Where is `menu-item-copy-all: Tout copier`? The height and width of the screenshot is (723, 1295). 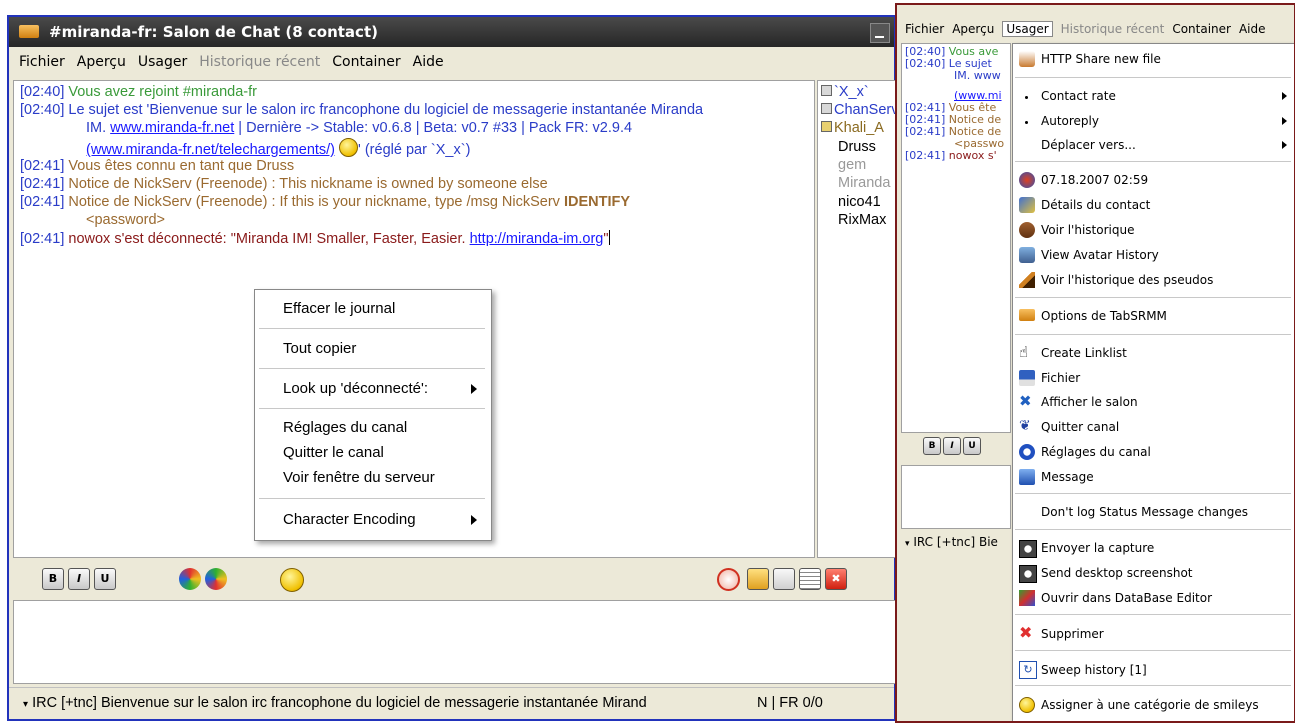
menu-item-copy-all: Tout copier is located at coordinates (319, 348).